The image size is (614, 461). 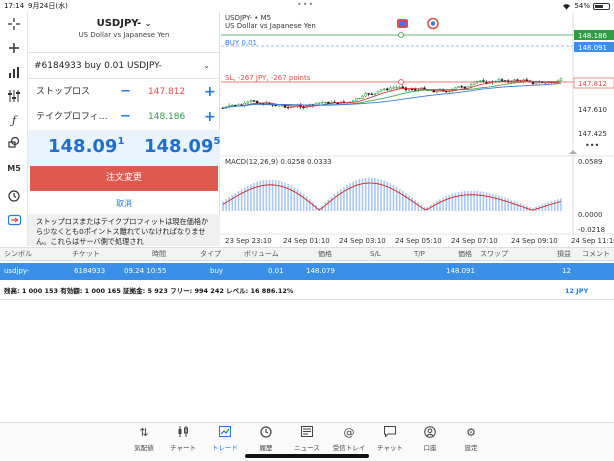 I want to click on order-select: #6184933 buy 0.01 USDJPY- ⌄, so click(x=125, y=66).